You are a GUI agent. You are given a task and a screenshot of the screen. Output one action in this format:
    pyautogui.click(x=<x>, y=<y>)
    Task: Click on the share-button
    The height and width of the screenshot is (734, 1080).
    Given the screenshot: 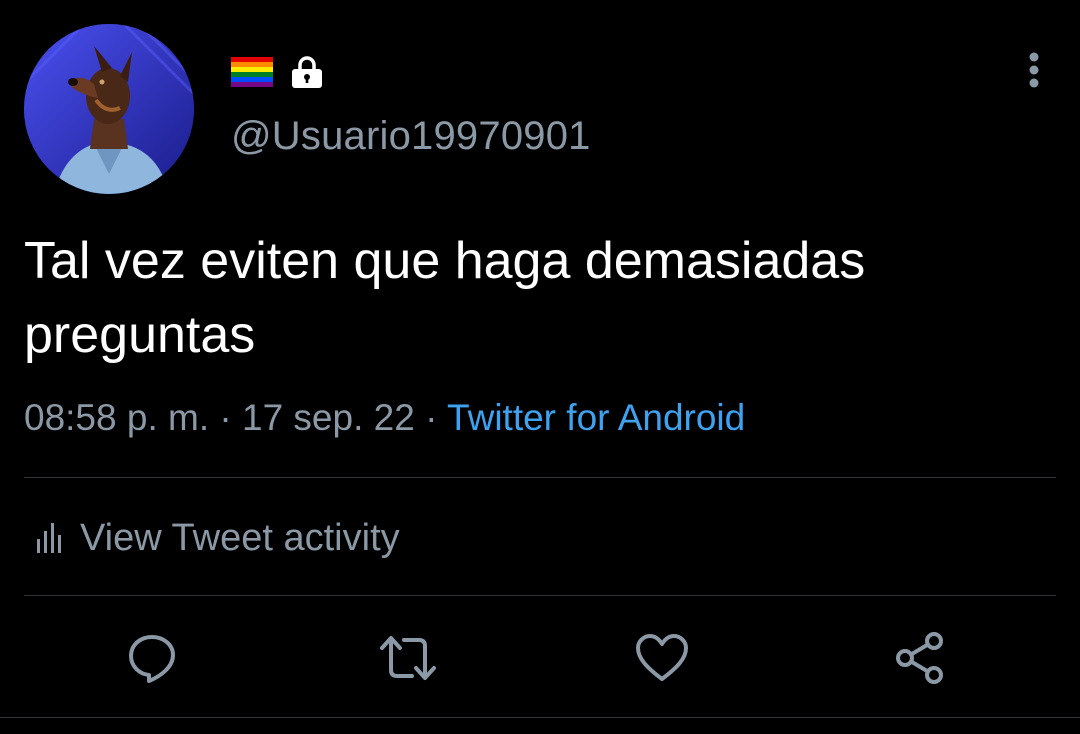 What is the action you would take?
    pyautogui.click(x=920, y=658)
    